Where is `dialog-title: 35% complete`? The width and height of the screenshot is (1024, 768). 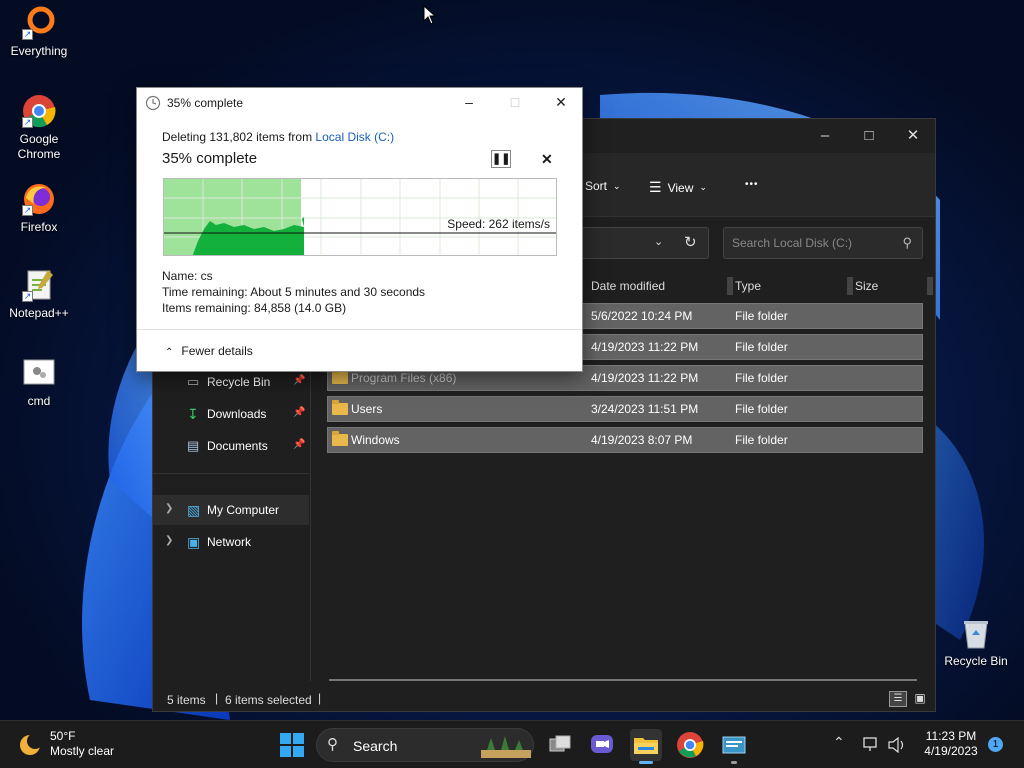 dialog-title: 35% complete is located at coordinates (205, 103).